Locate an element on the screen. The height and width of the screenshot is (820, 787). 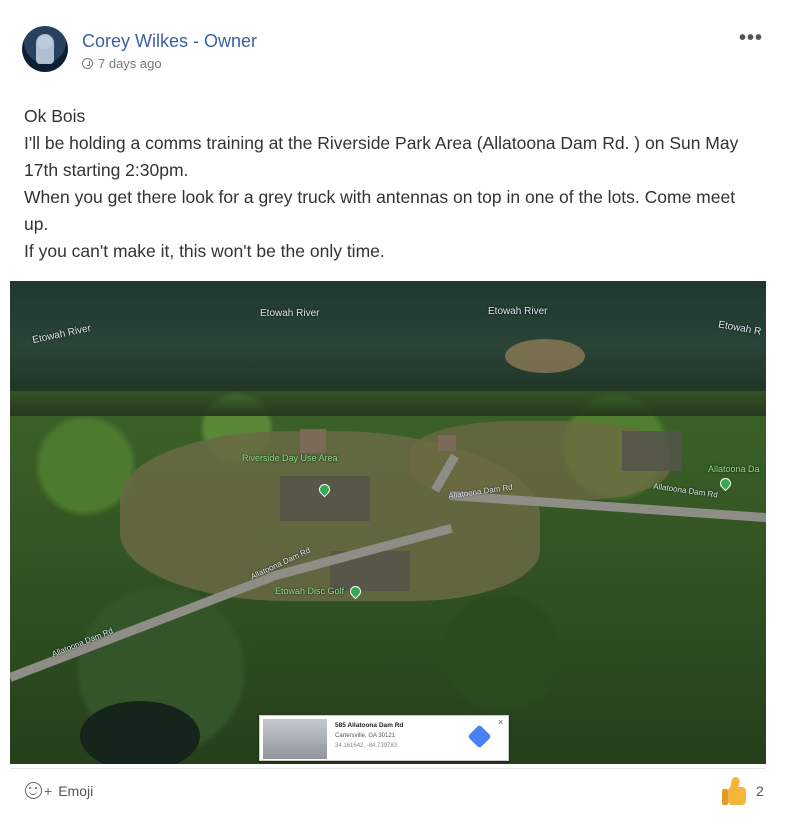
info-city: Cartersville, GA 30121 is located at coordinates (365, 736).